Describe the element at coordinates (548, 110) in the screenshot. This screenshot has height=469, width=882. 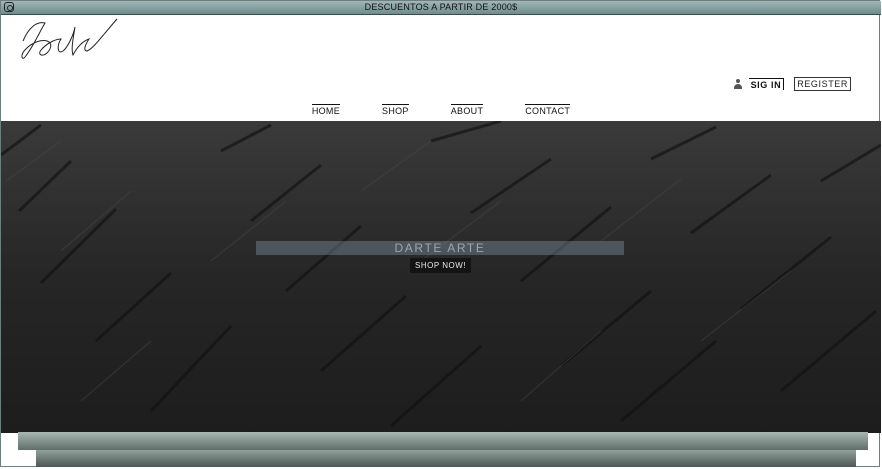
I see `nav-contact: CONTACT` at that location.